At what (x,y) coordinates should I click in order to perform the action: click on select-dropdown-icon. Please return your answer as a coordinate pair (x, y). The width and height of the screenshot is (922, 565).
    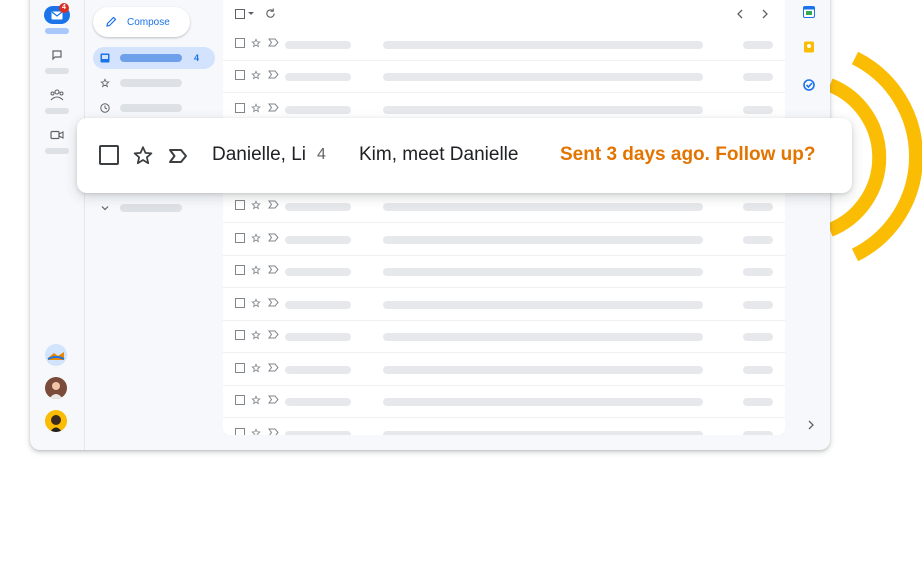
    Looking at the image, I should click on (251, 14).